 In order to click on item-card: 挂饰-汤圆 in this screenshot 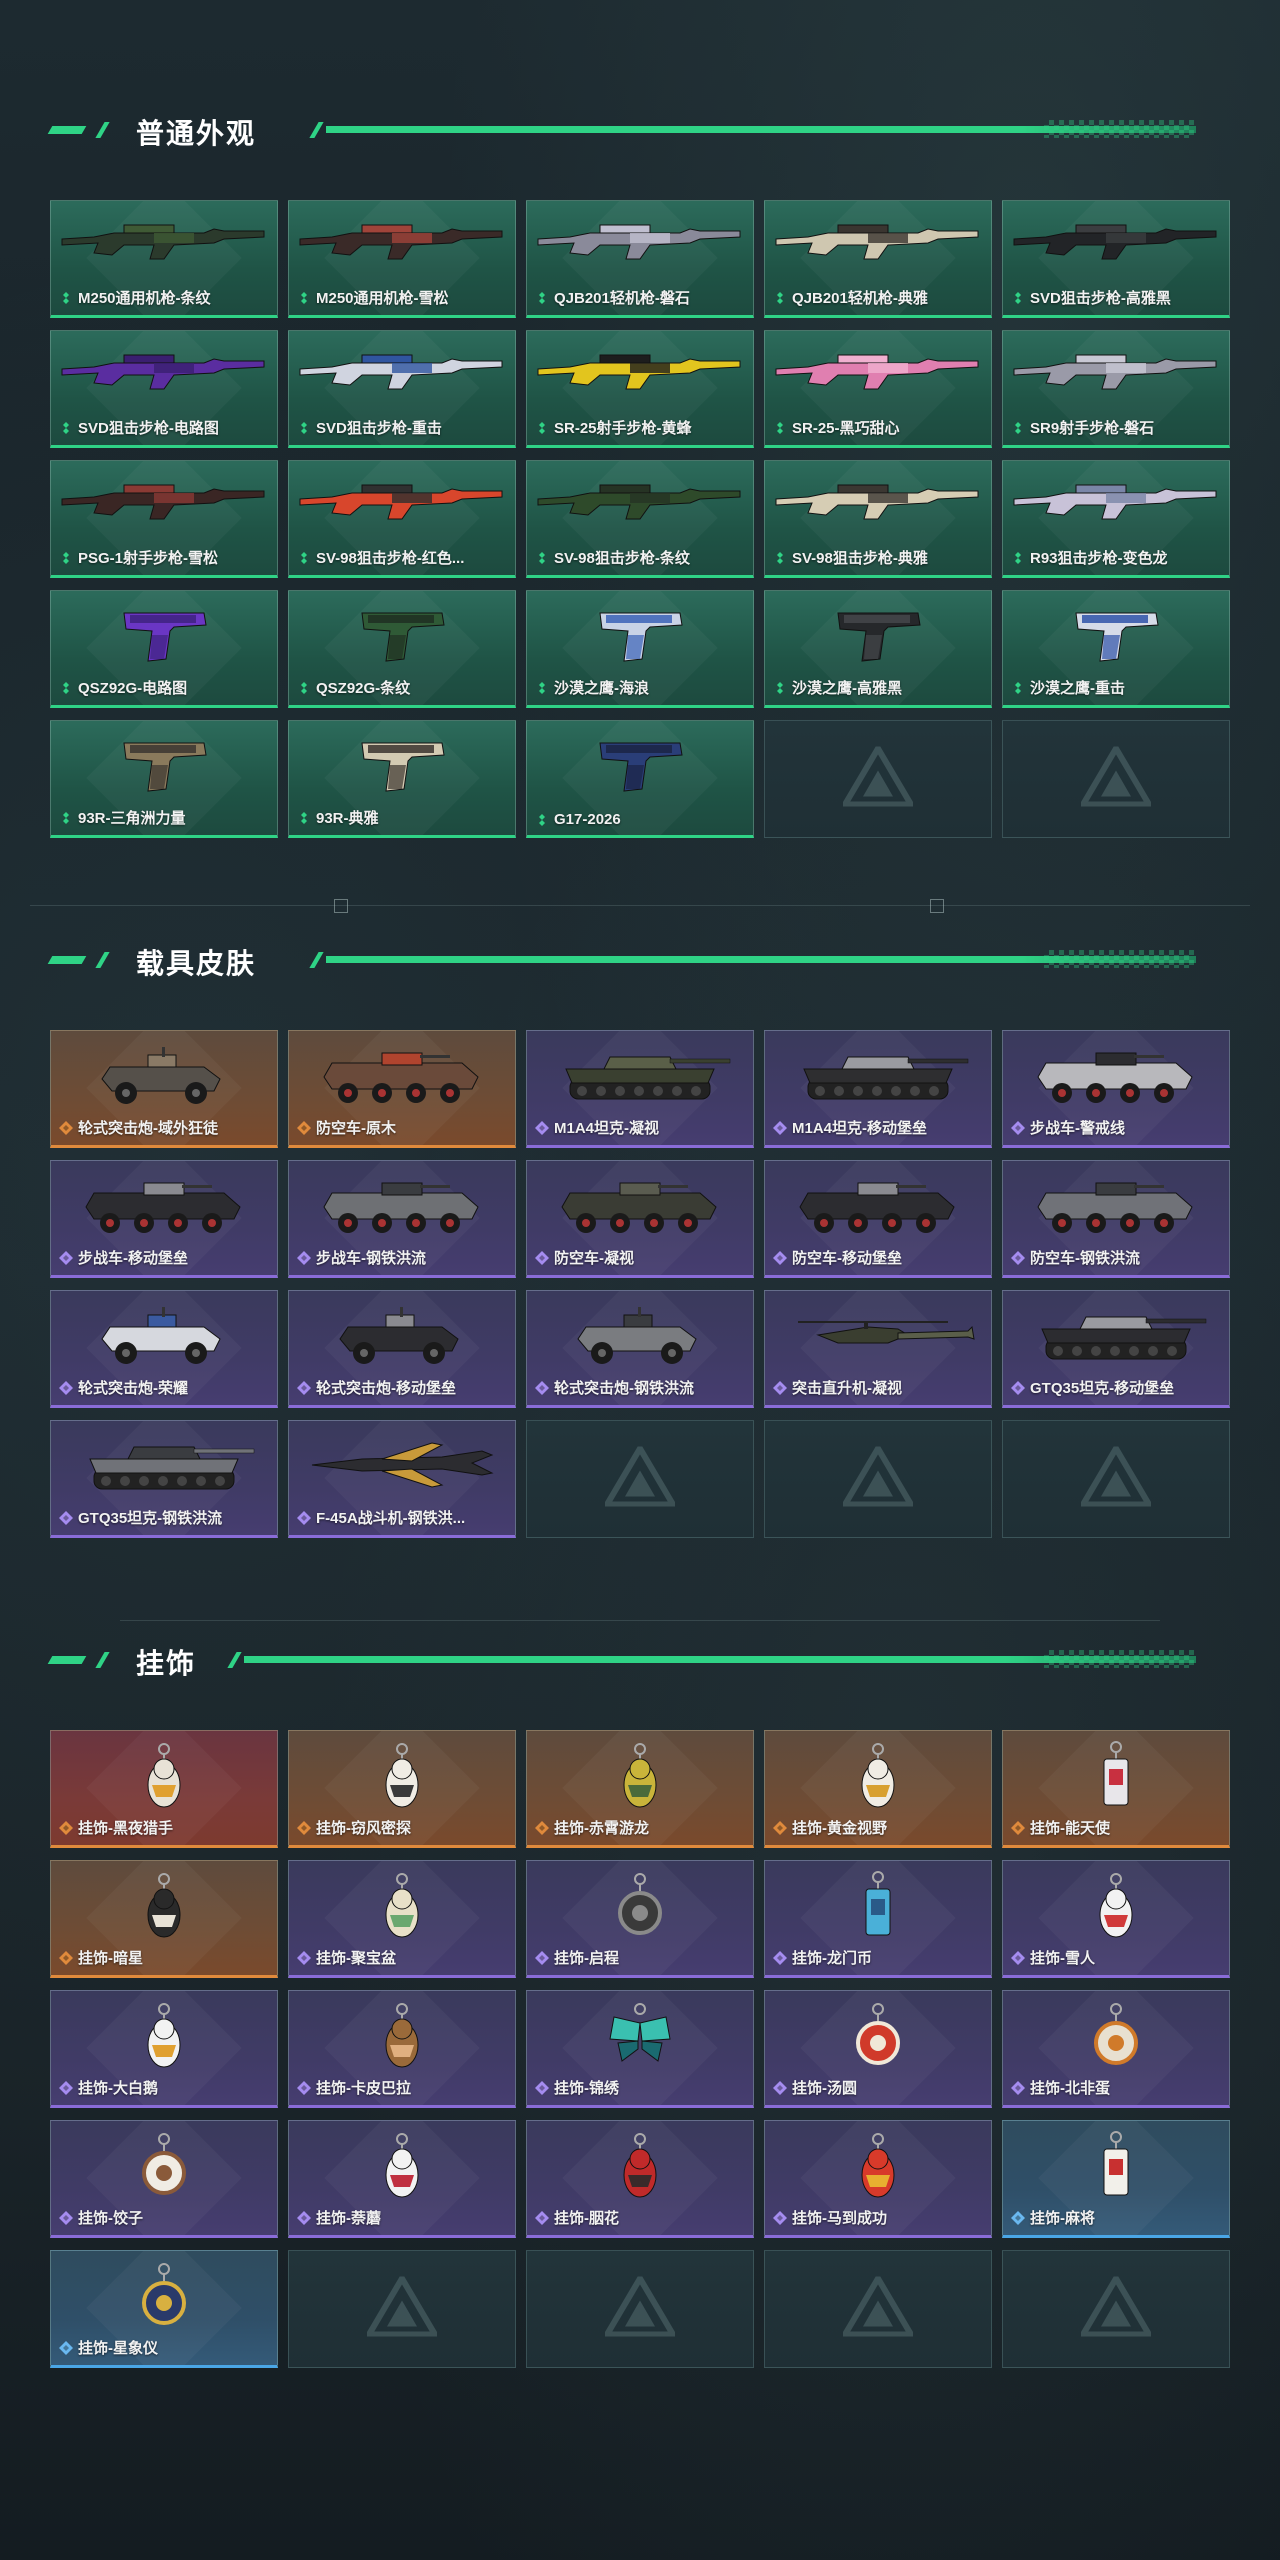, I will do `click(878, 2049)`.